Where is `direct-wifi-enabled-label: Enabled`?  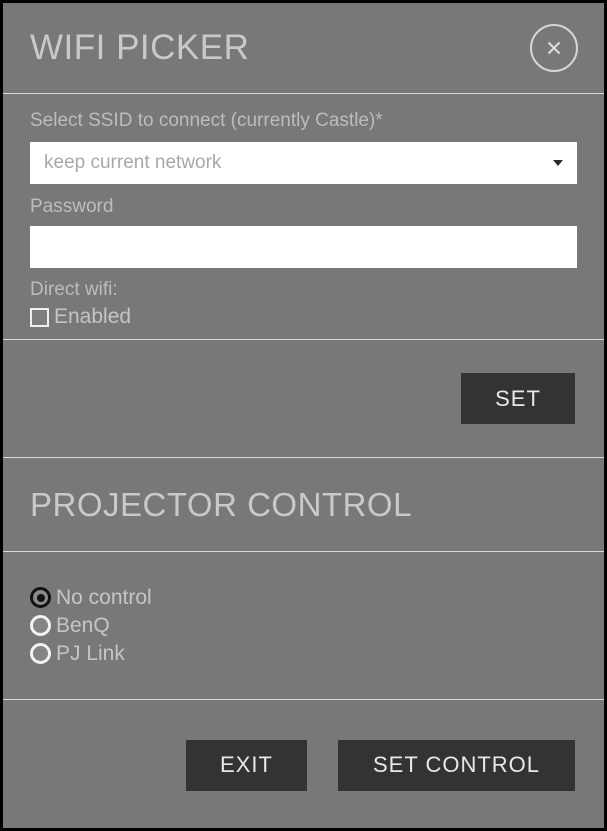 direct-wifi-enabled-label: Enabled is located at coordinates (93, 316).